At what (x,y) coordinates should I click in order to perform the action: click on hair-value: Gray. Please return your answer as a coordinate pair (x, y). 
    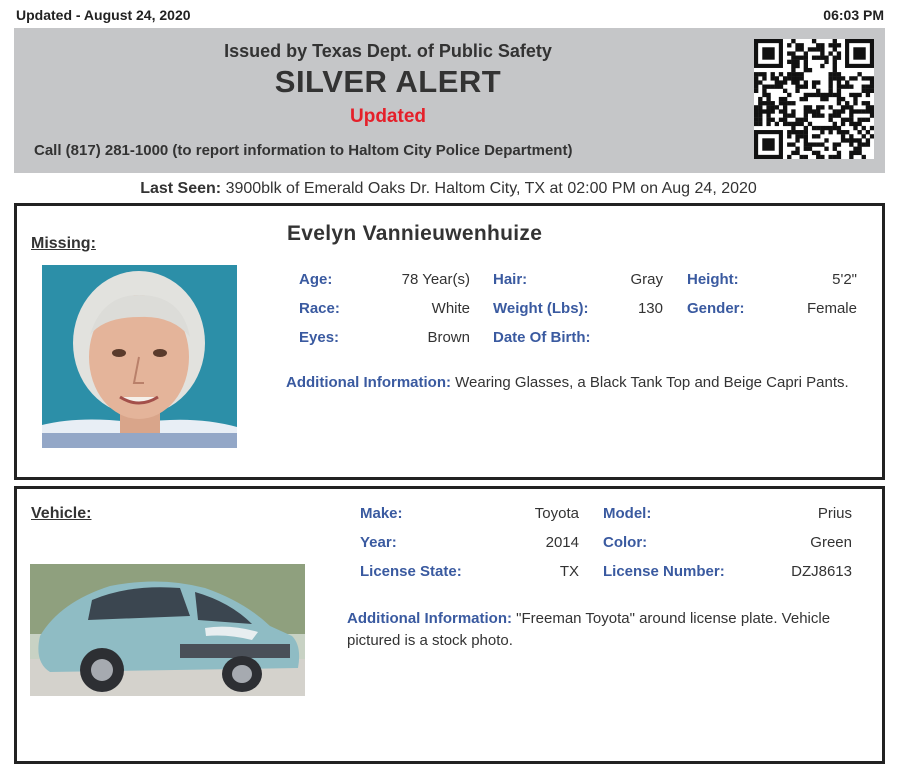
    Looking at the image, I should click on (646, 279).